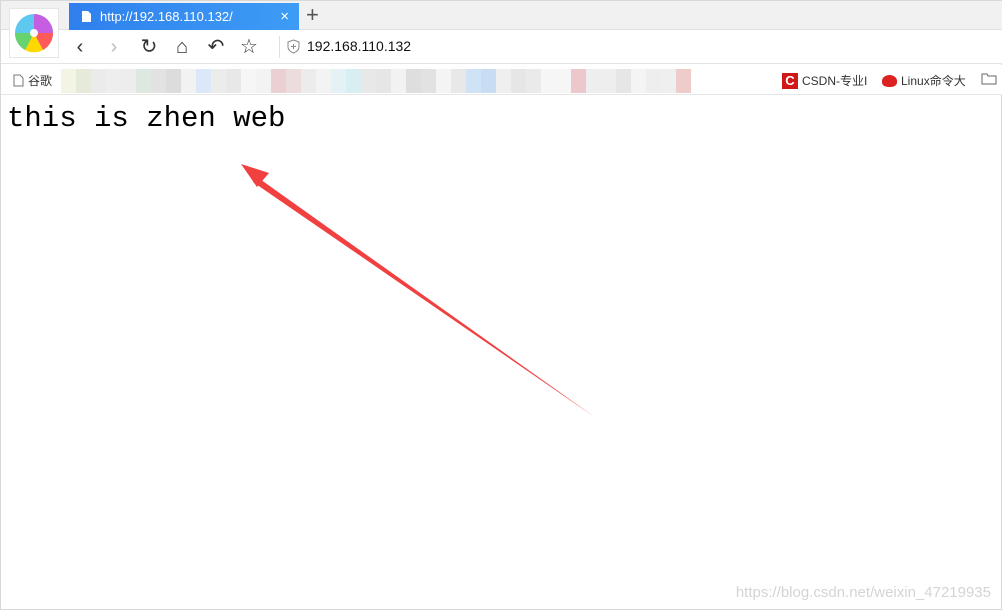 Image resolution: width=1002 pixels, height=611 pixels. I want to click on browser-logo, so click(34, 33).